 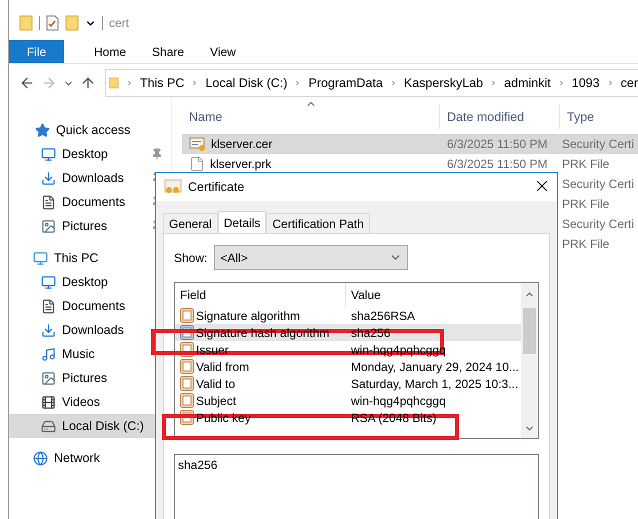 What do you see at coordinates (216, 401) in the screenshot?
I see `field-name: Subject` at bounding box center [216, 401].